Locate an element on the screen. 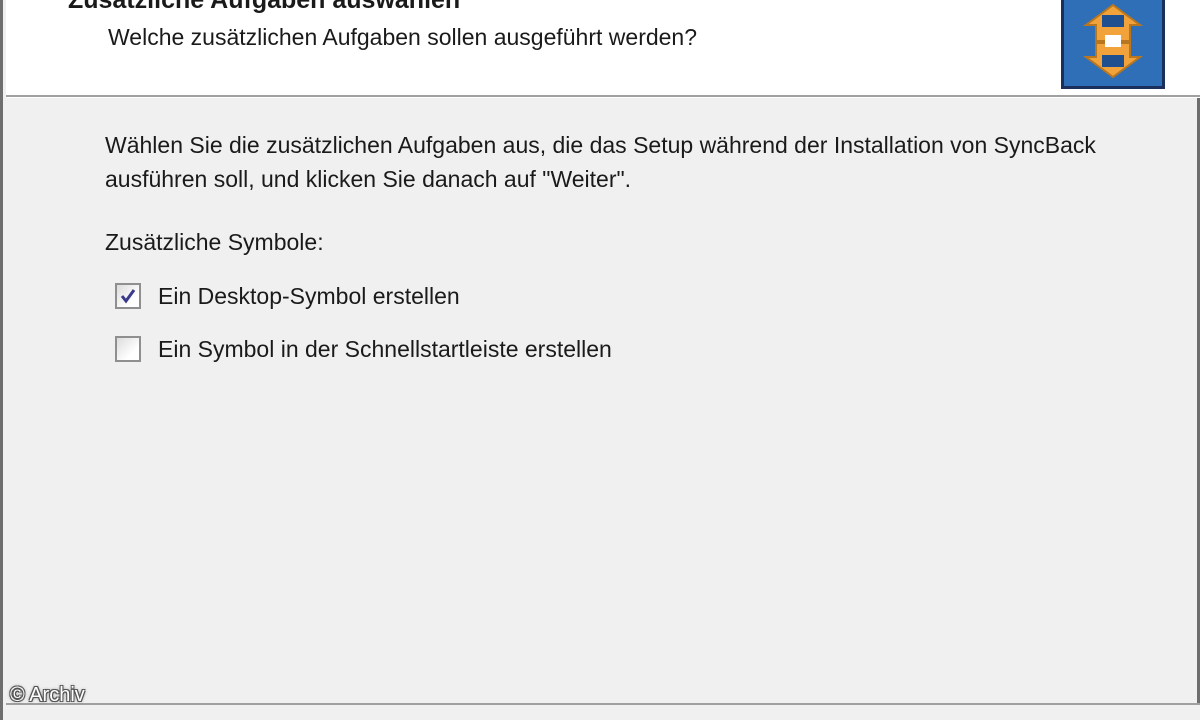  desktop-icon-checkbox: Ein Desktop-Symbol erstellen is located at coordinates (287, 296).